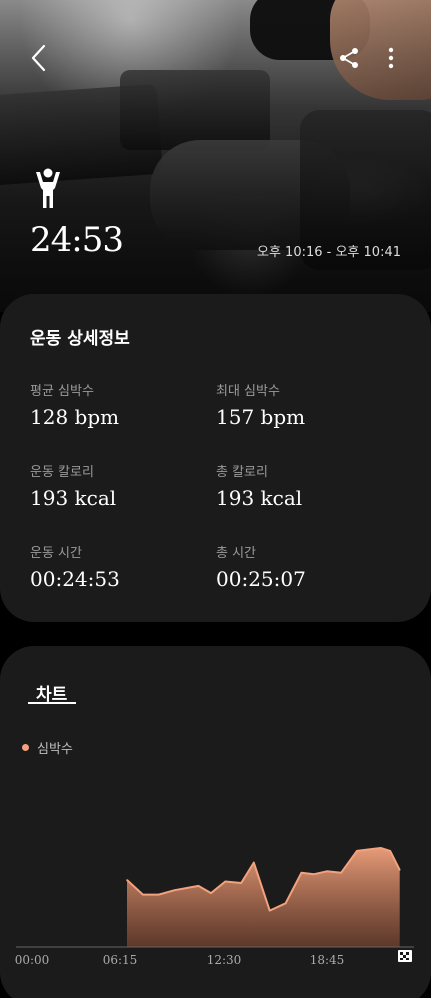  I want to click on workout-duration: 24:53, so click(77, 240).